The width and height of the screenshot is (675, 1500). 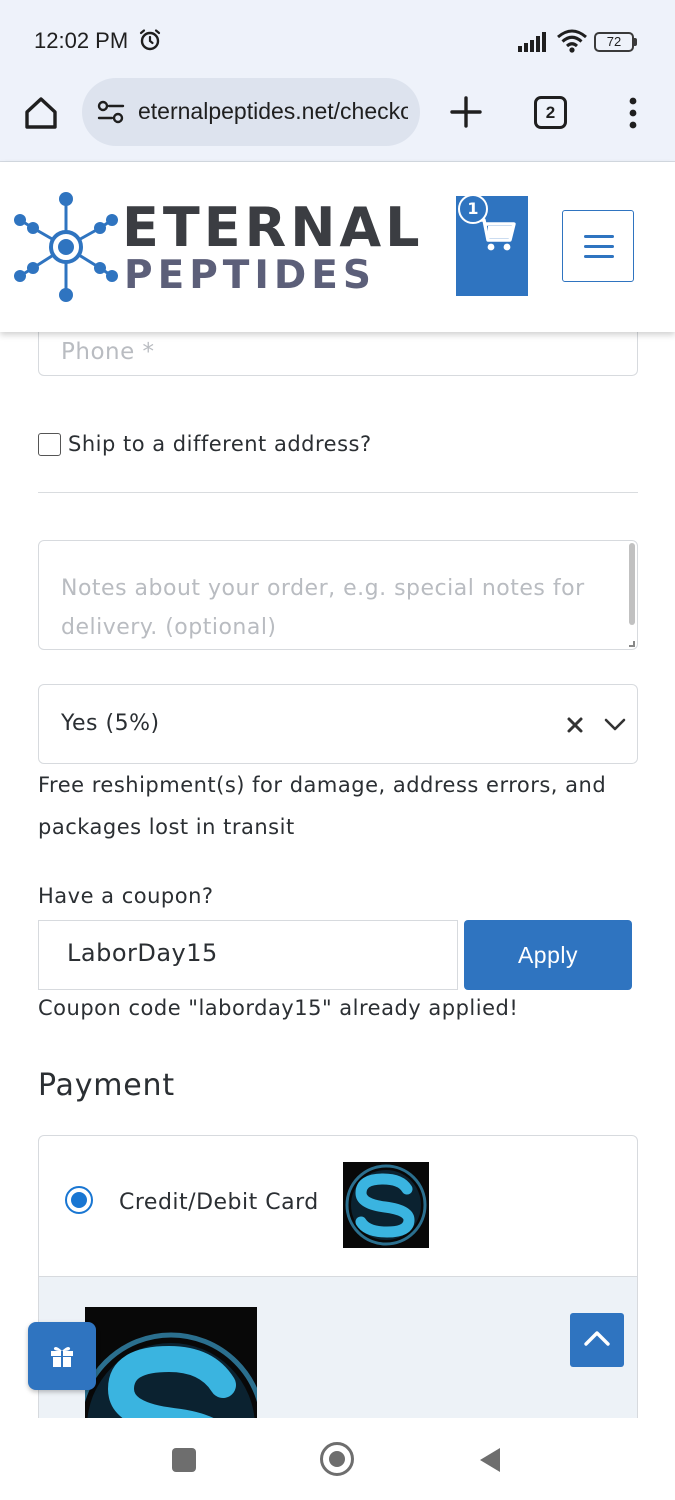 What do you see at coordinates (49, 444) in the screenshot?
I see `ship-different-address-checkbox` at bounding box center [49, 444].